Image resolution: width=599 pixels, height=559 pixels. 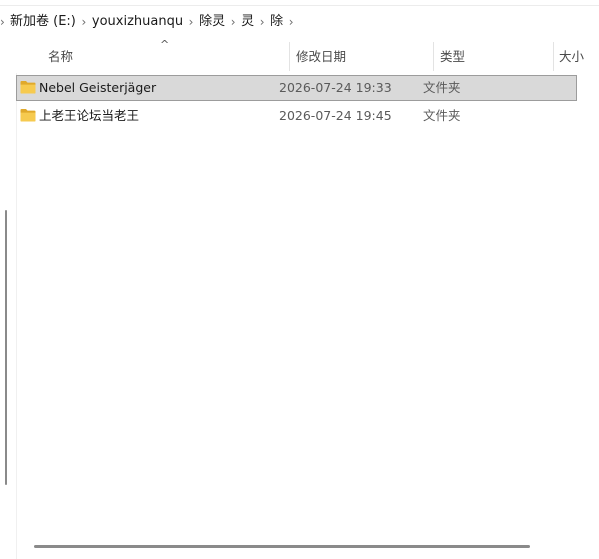 What do you see at coordinates (335, 87) in the screenshot?
I see `file-date-modified: 2026-07-24 19:33` at bounding box center [335, 87].